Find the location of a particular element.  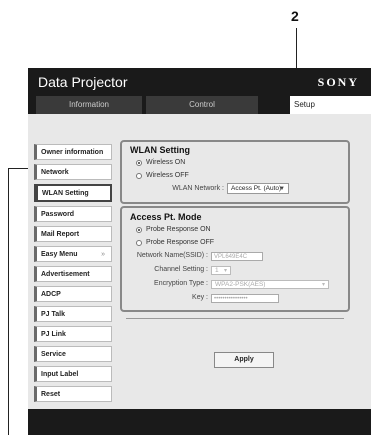

sidebar-item-mail-report: Mail Report is located at coordinates (73, 234).